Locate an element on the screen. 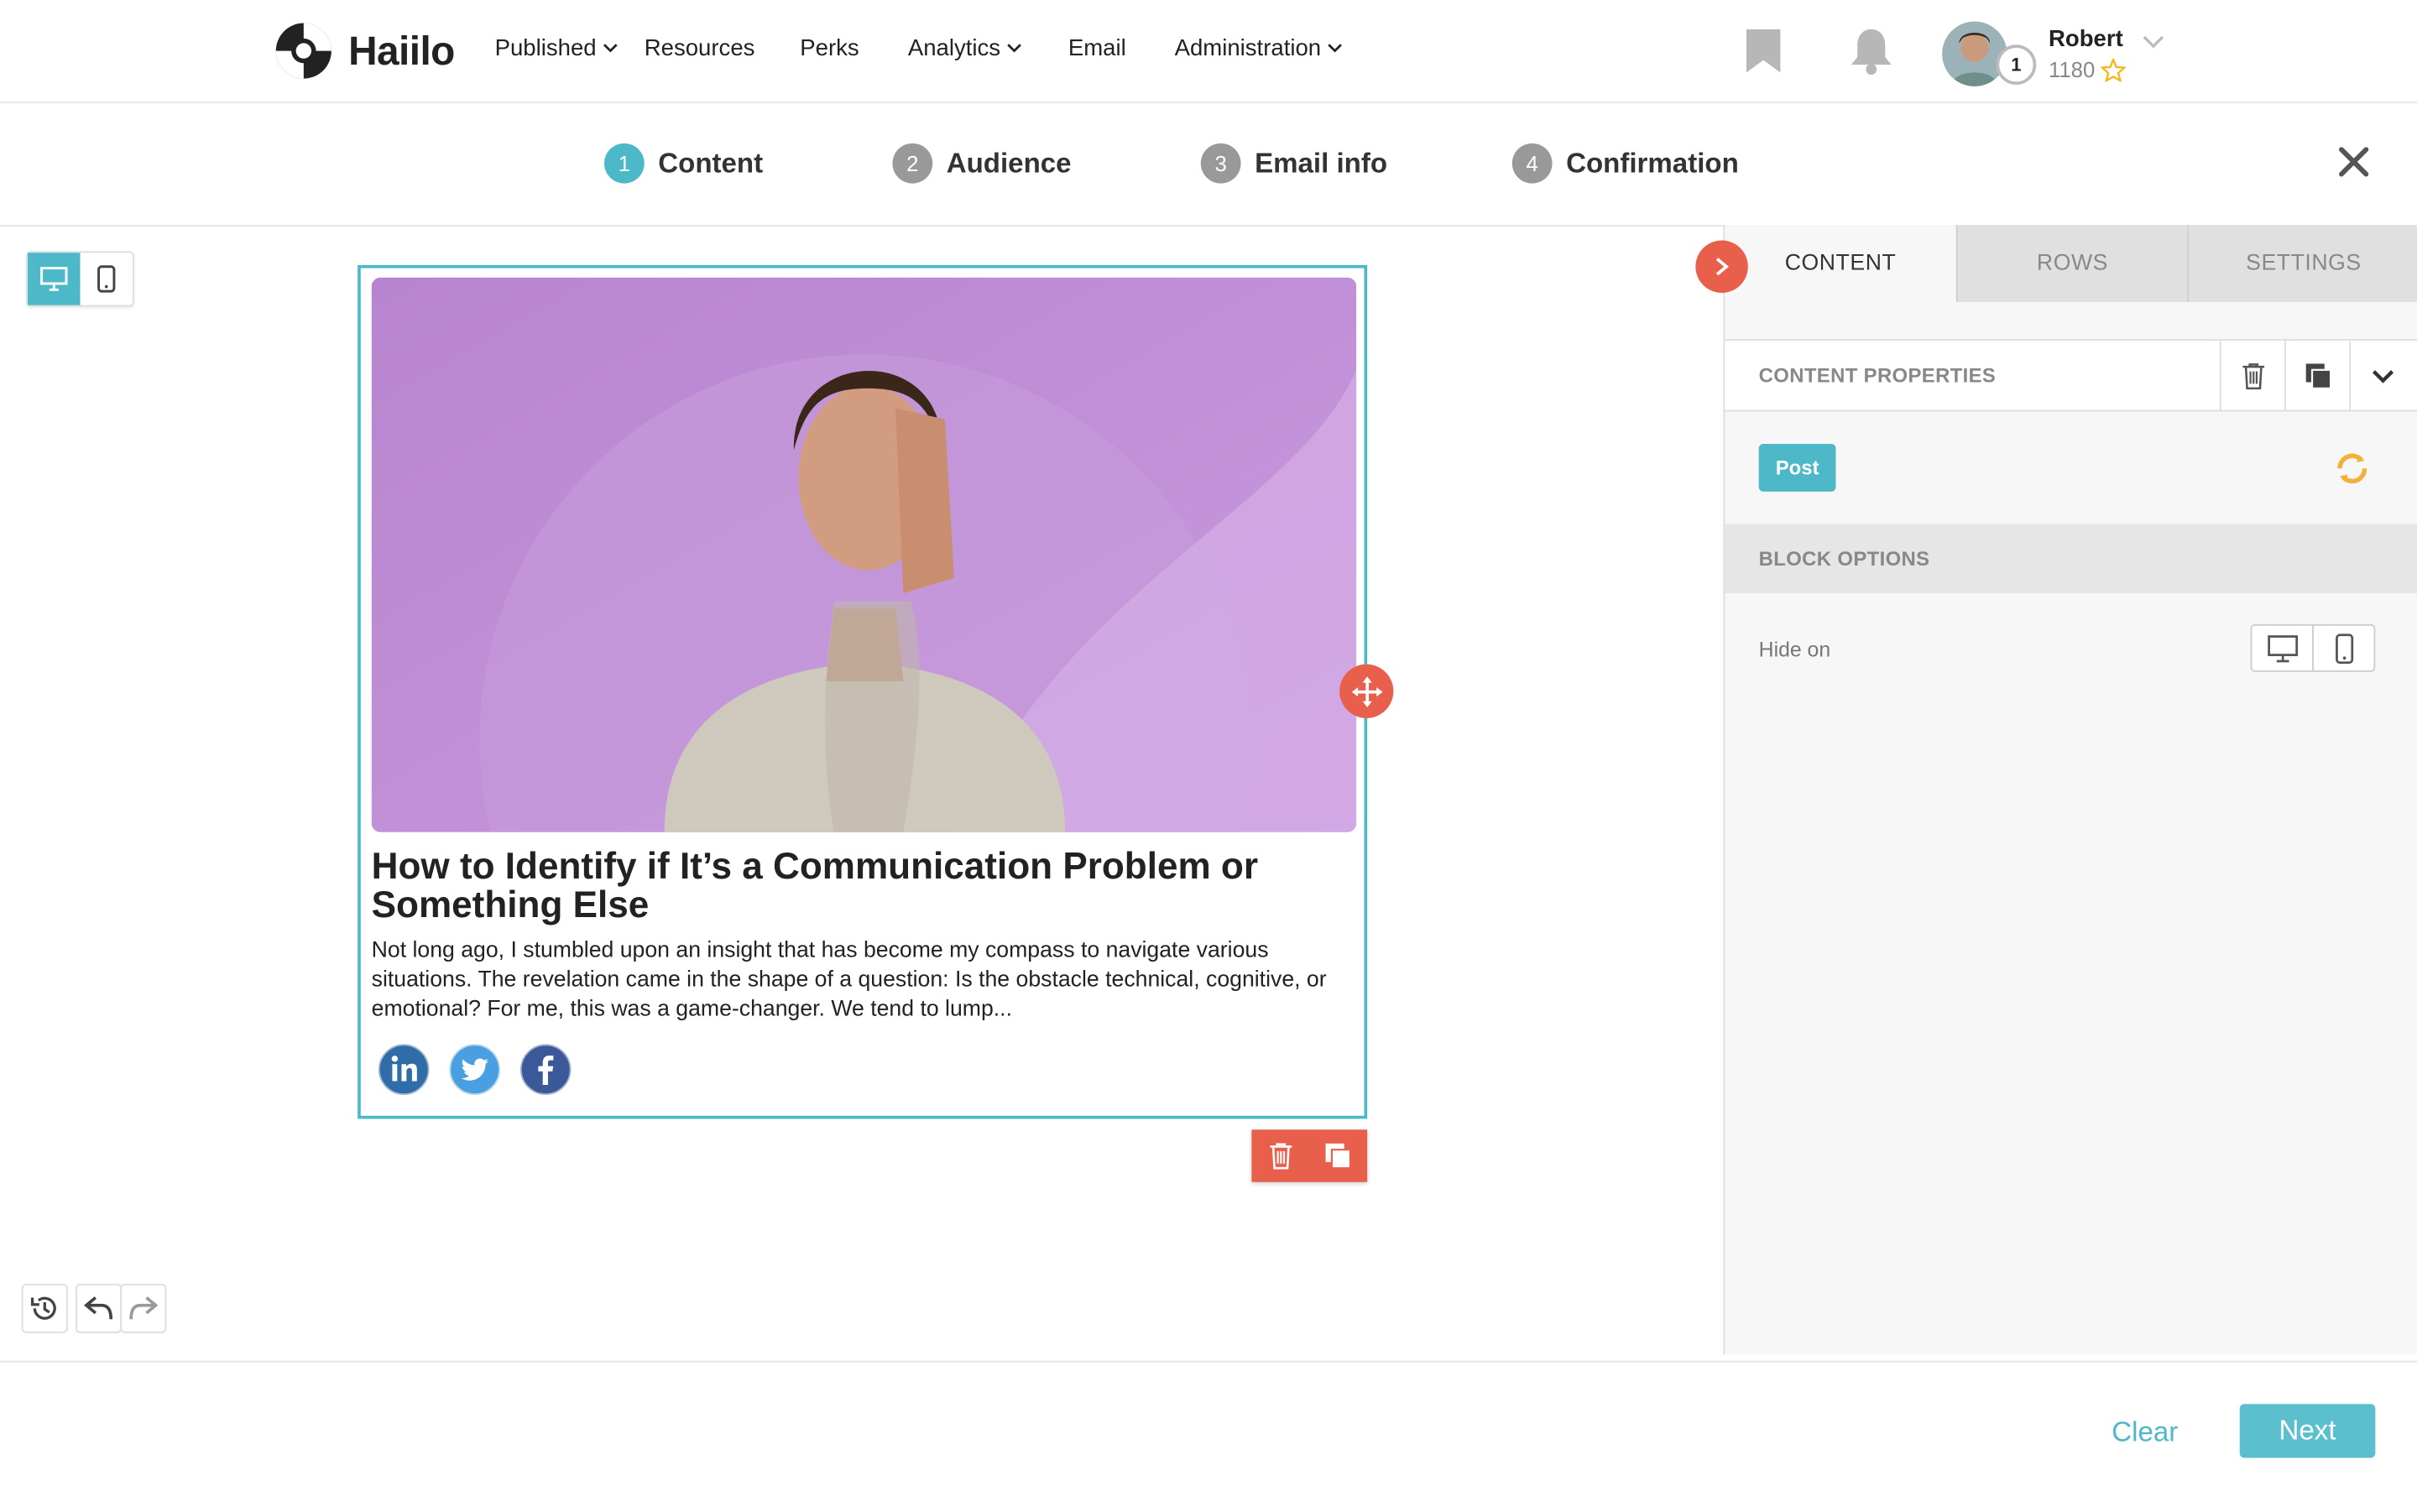 The width and height of the screenshot is (2417, 1512). user-points: 1180 is located at coordinates (2087, 69).